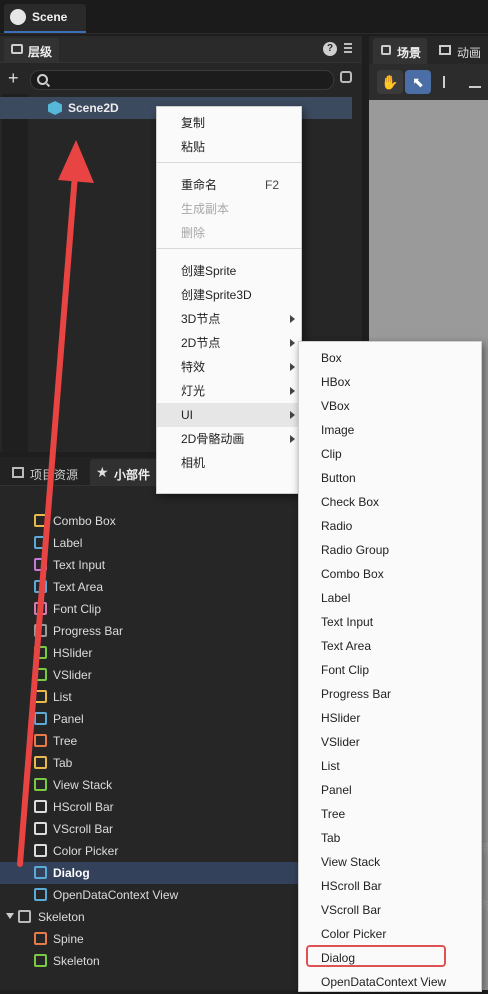  What do you see at coordinates (475, 82) in the screenshot?
I see `align-bottom-icon` at bounding box center [475, 82].